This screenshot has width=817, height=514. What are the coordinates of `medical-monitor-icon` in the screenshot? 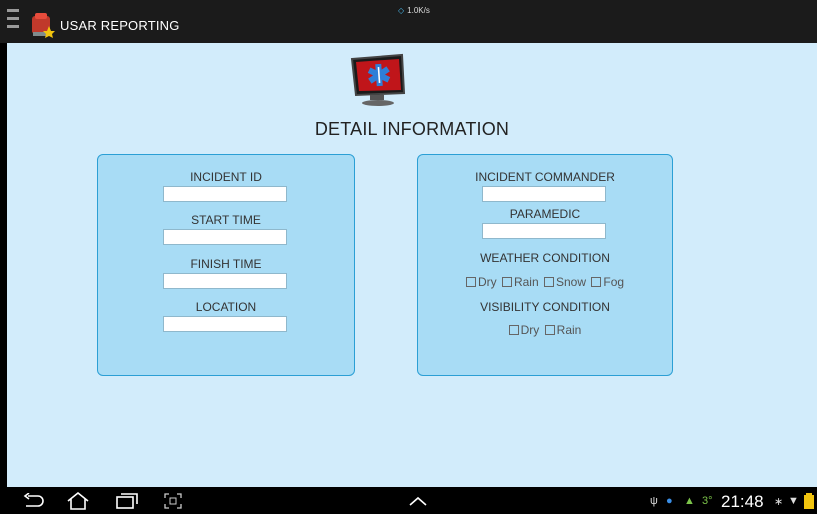 It's located at (379, 79).